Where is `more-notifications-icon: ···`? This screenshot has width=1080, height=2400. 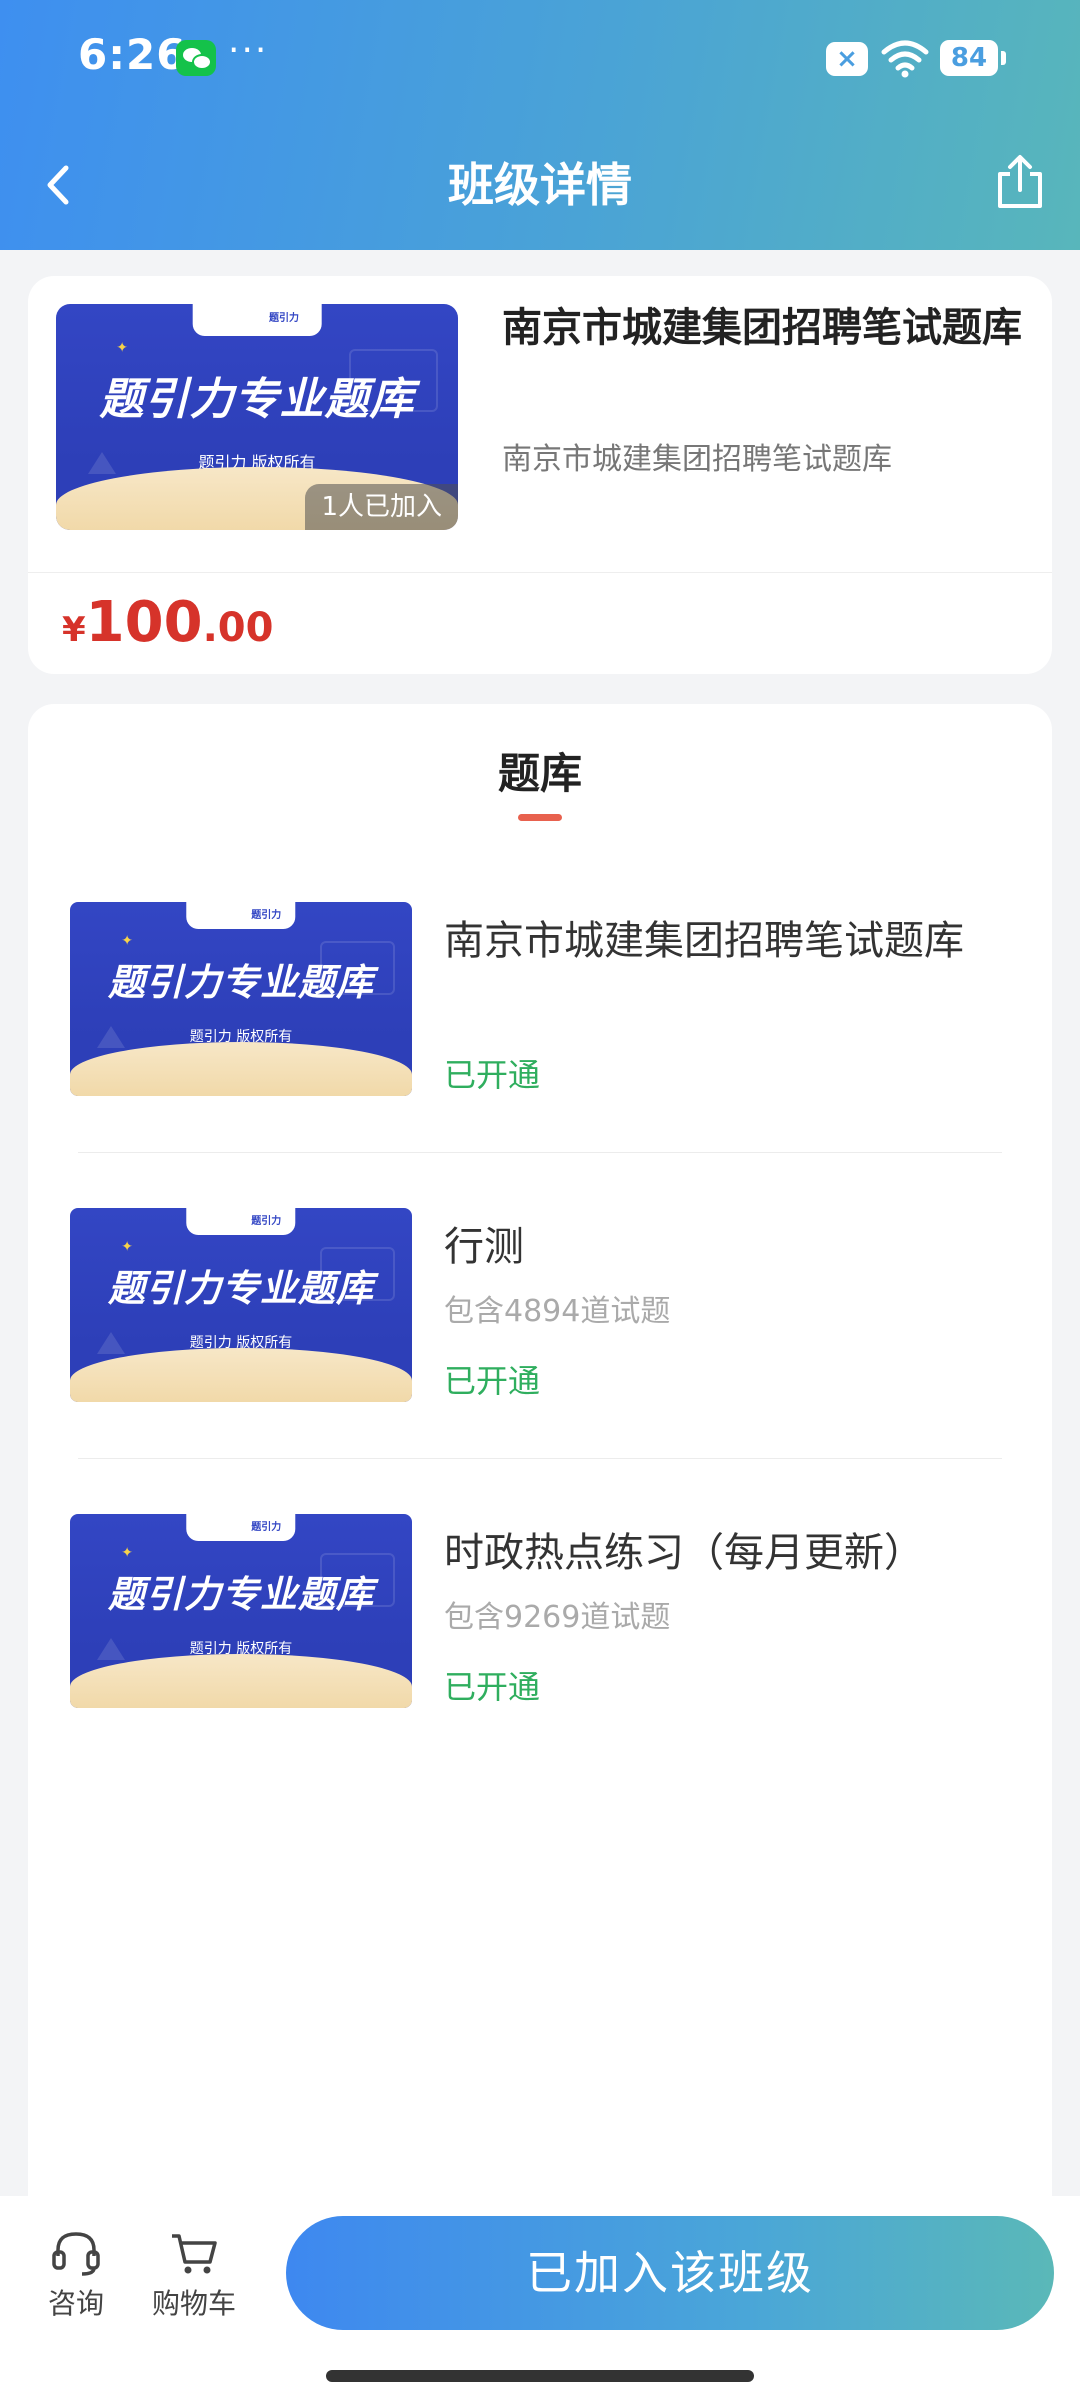 more-notifications-icon: ··· is located at coordinates (248, 50).